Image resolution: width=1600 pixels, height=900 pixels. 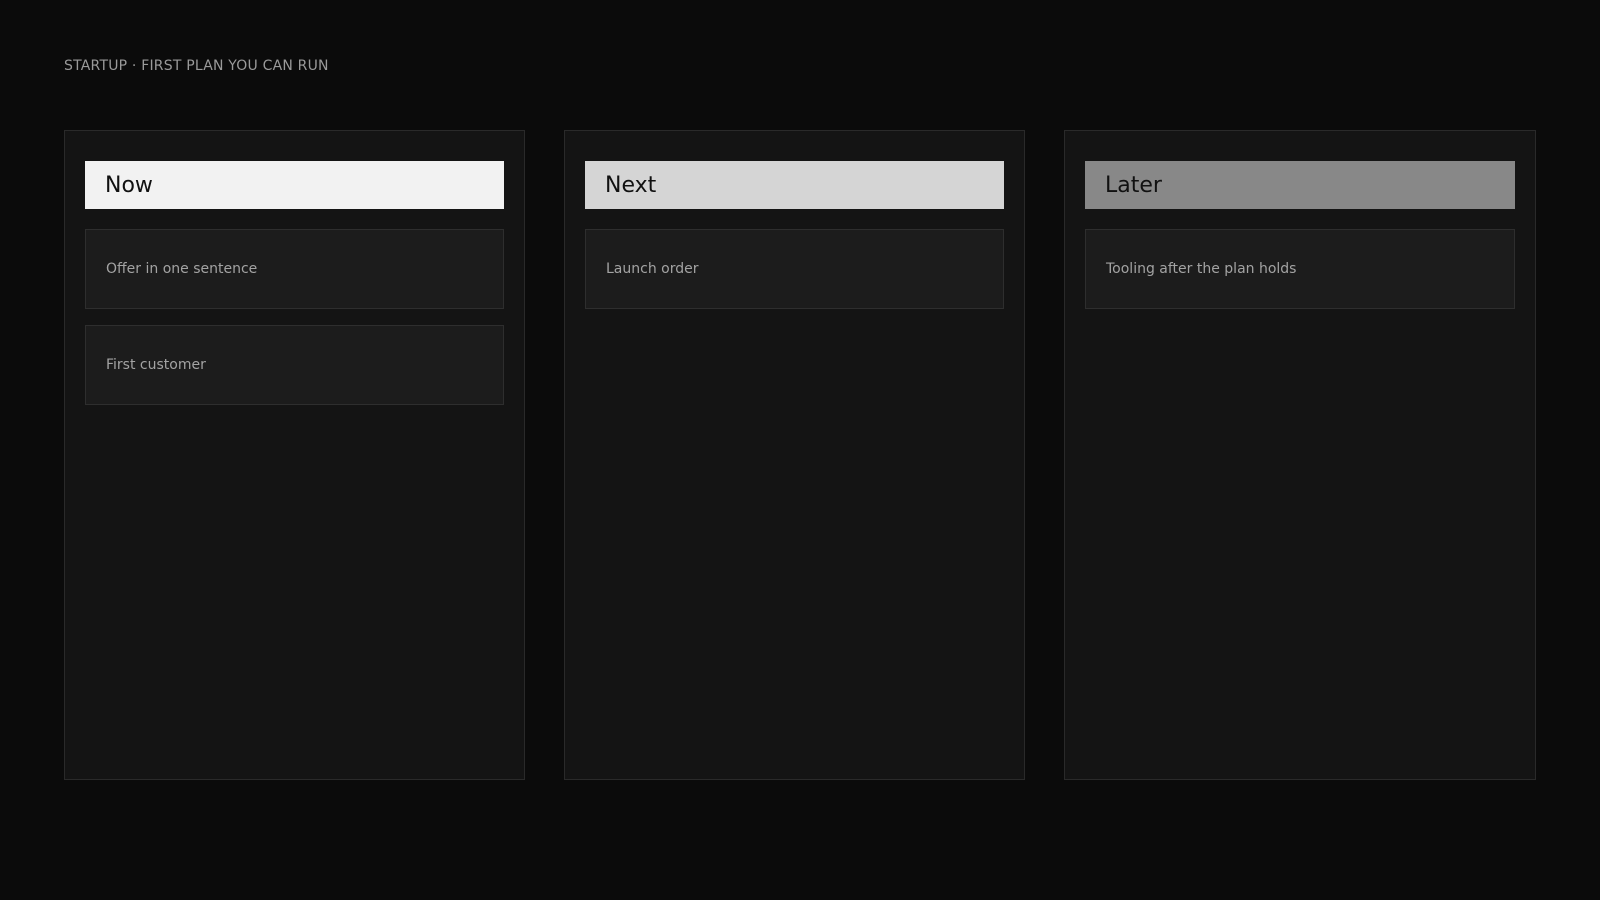 What do you see at coordinates (294, 365) in the screenshot?
I see `card: First customer` at bounding box center [294, 365].